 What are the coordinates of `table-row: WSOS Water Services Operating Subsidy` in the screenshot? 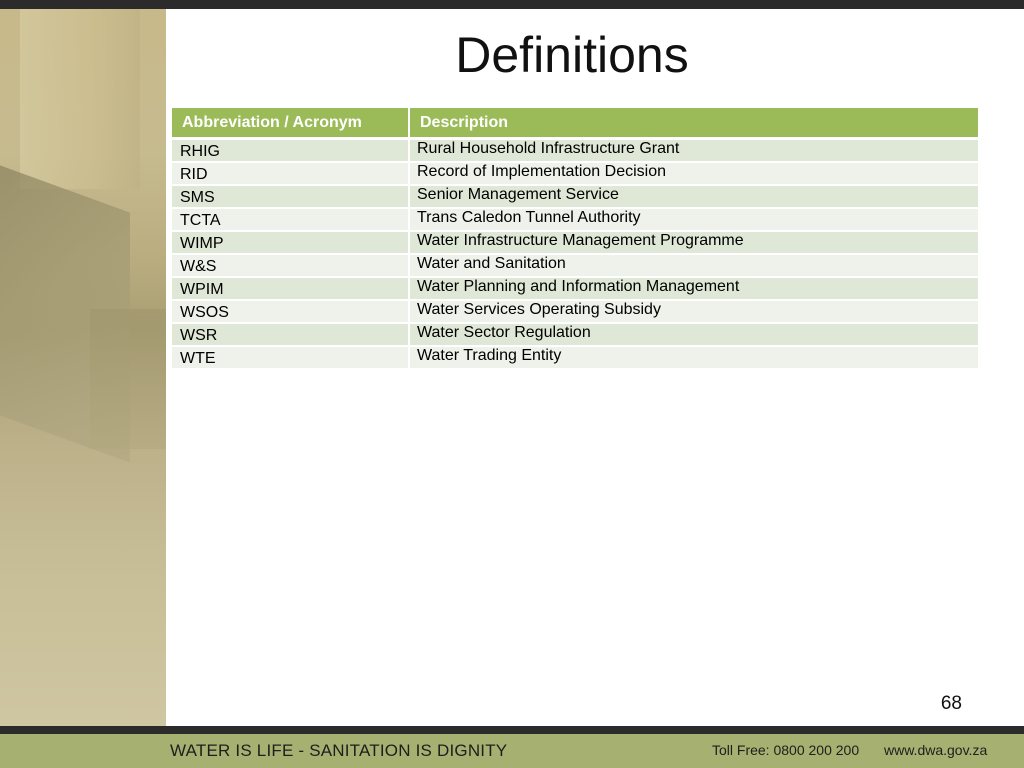 It's located at (575, 312).